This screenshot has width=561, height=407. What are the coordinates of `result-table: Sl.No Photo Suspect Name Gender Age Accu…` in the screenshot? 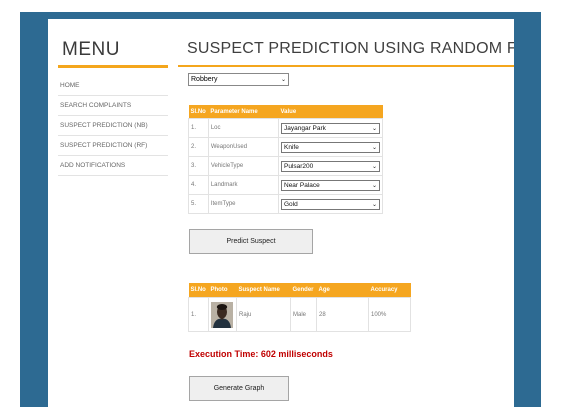 It's located at (299, 307).